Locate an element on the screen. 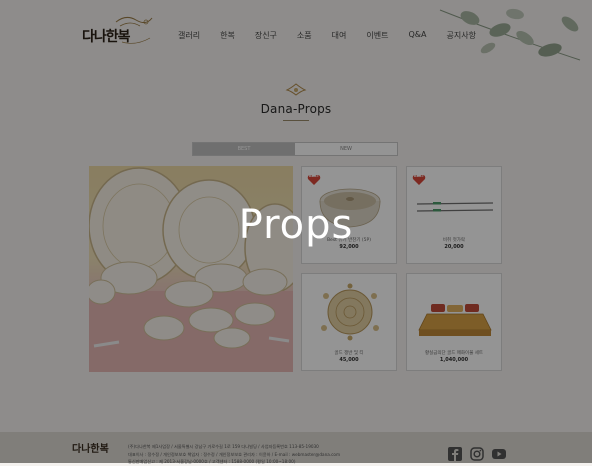 The height and width of the screenshot is (466, 592). product-tabs: BEST NEW is located at coordinates (295, 149).